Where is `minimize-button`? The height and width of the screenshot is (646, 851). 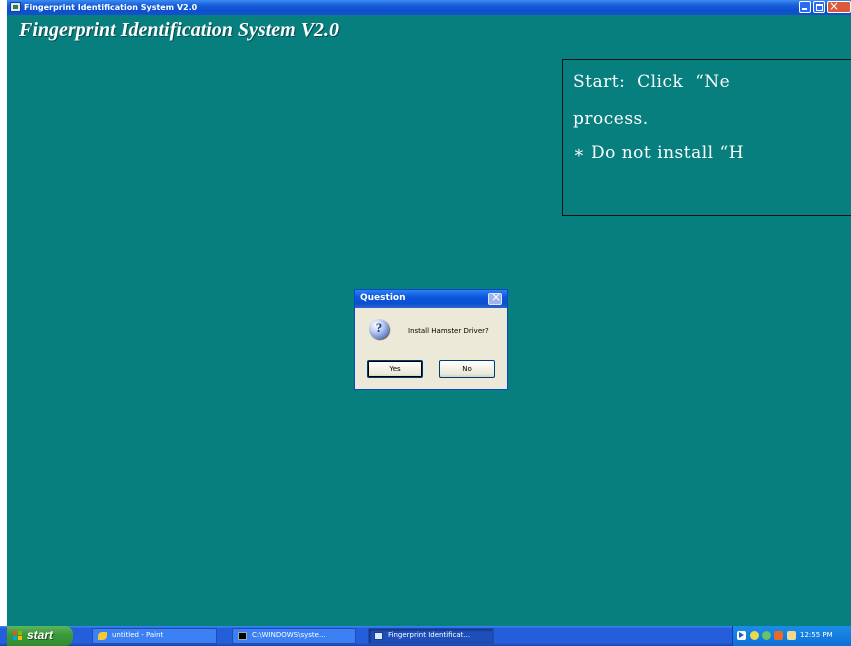
minimize-button is located at coordinates (805, 7).